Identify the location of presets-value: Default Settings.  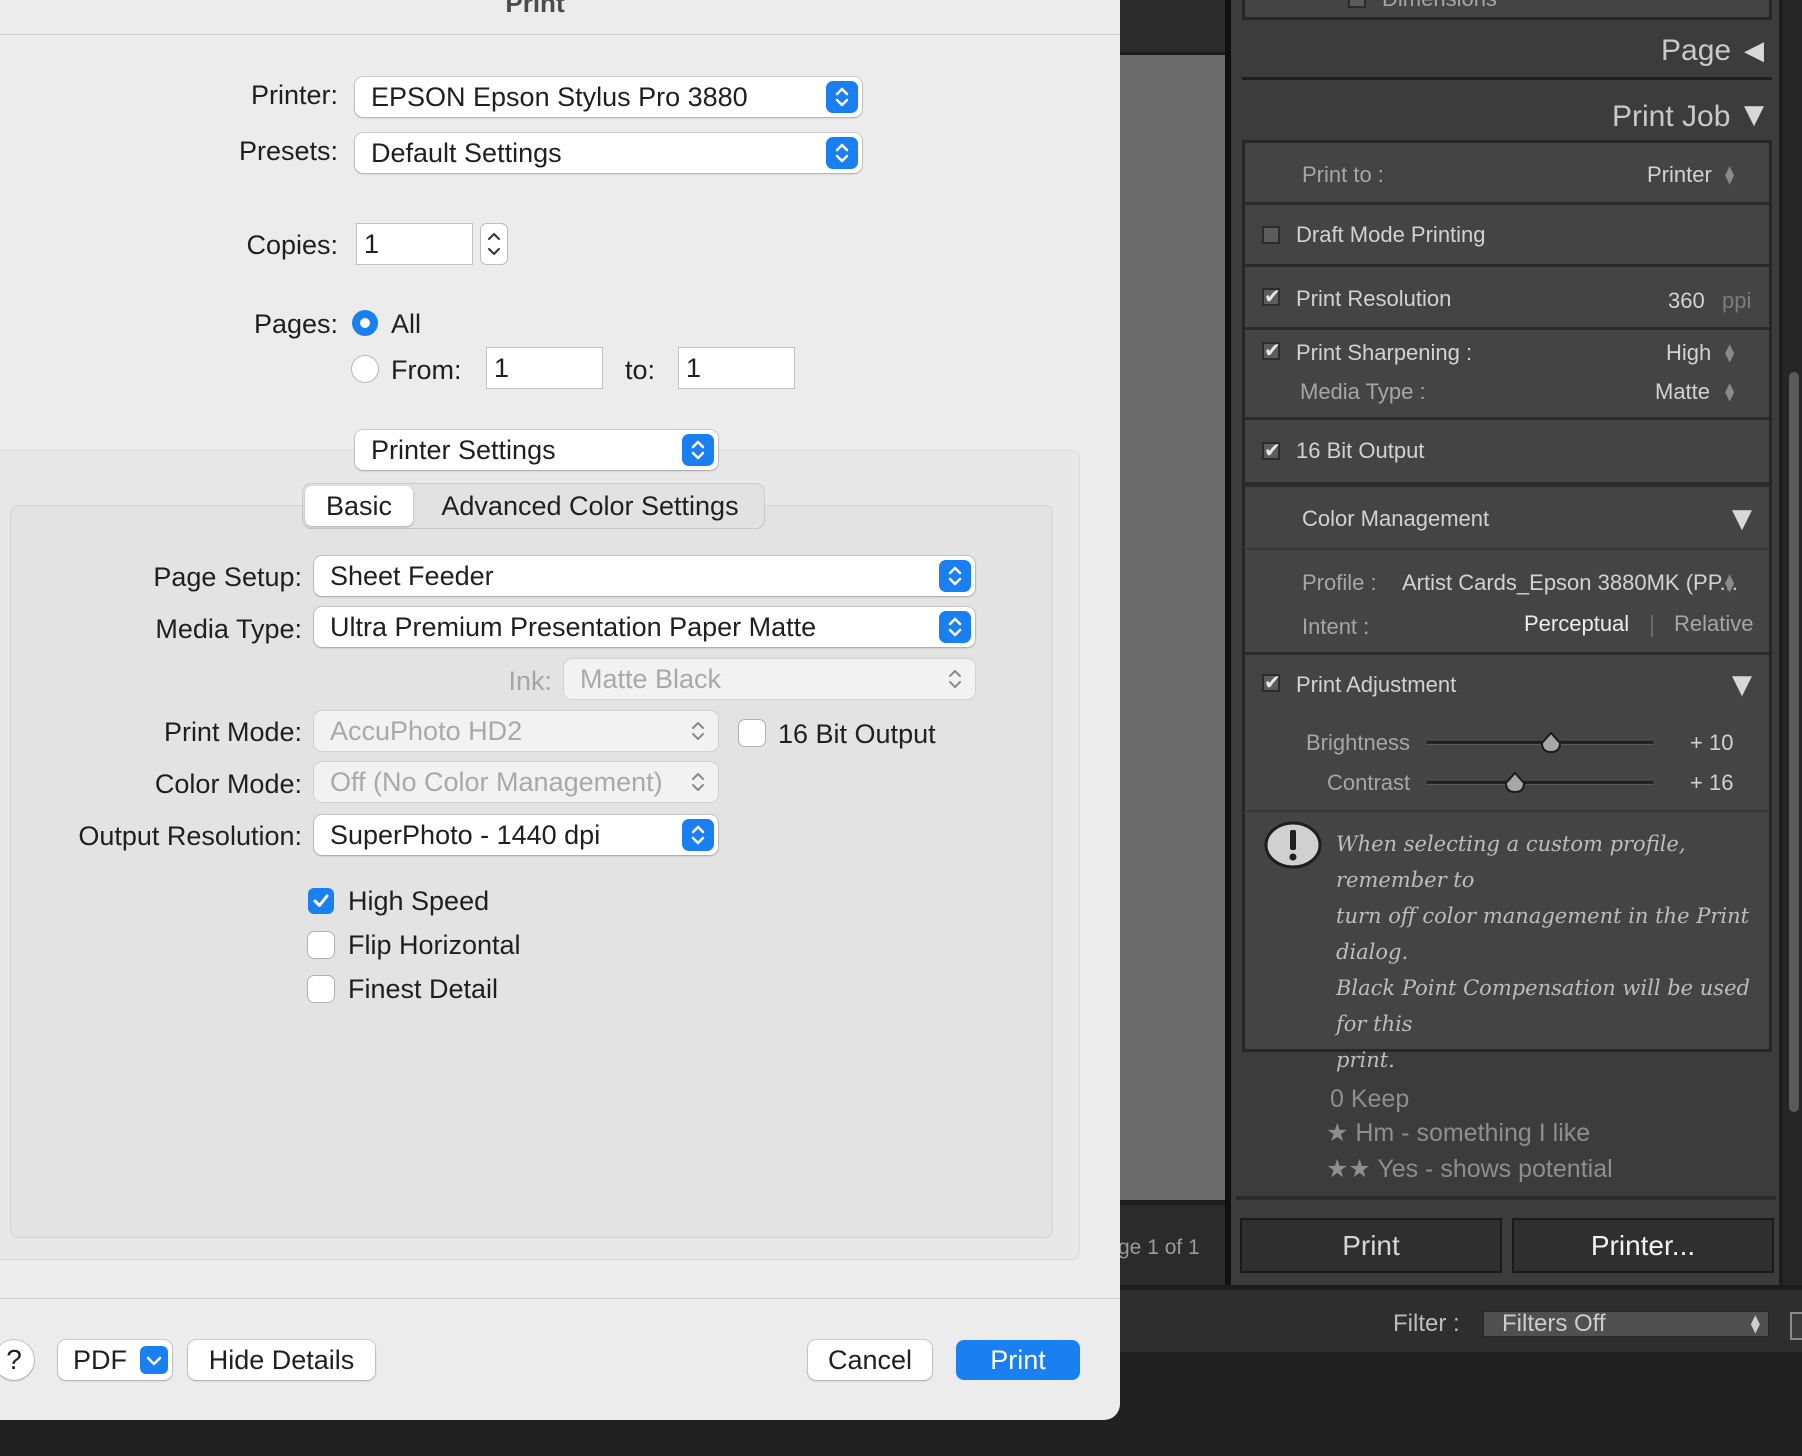
(466, 153).